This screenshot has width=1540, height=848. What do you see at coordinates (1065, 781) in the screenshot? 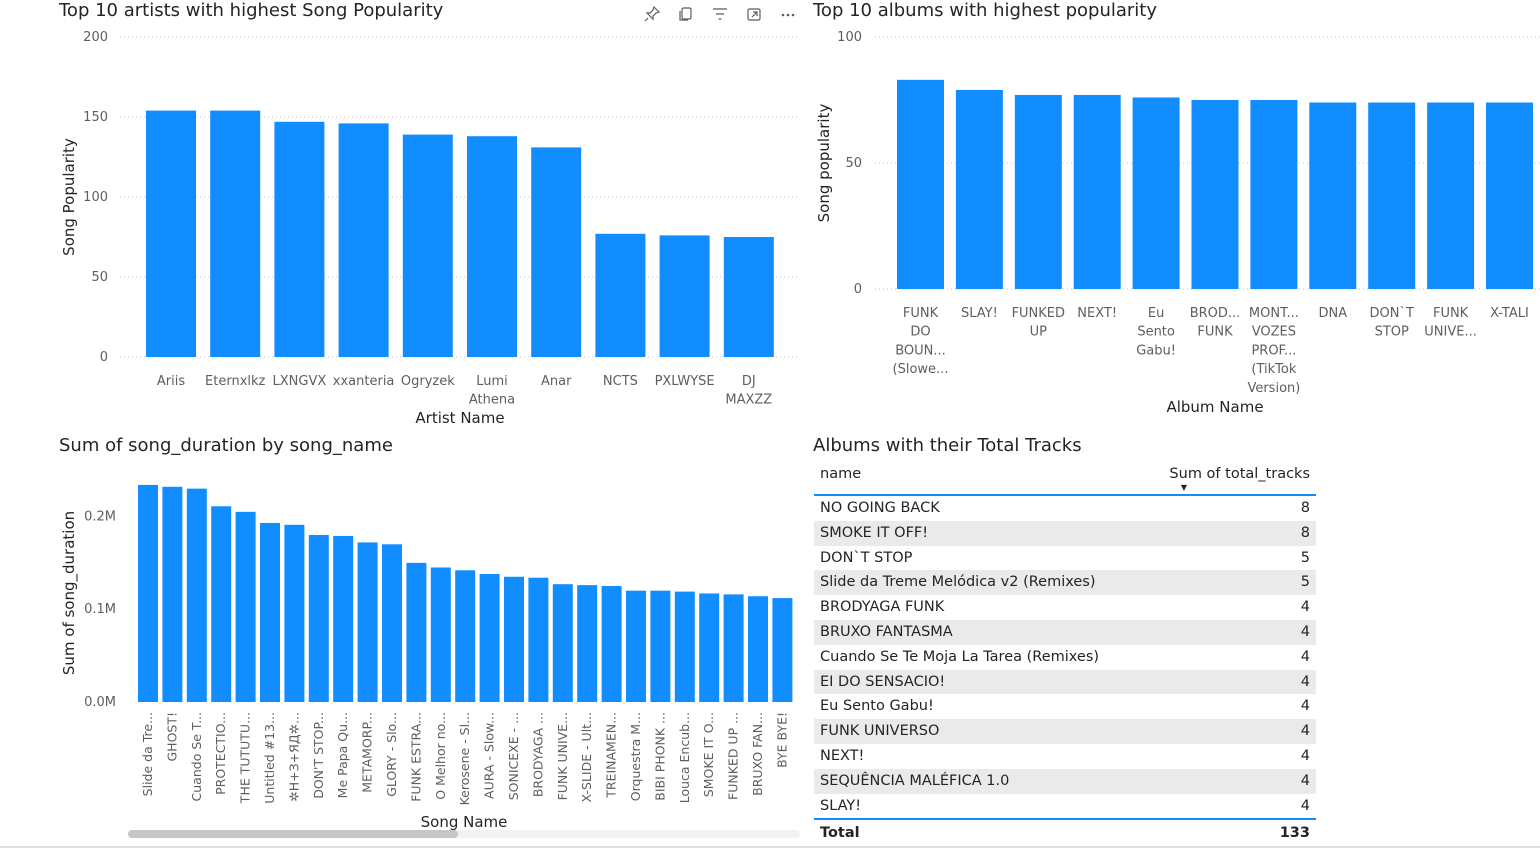
I see `table-row: SEQUÊNCIA MALÉFICA 1.0 4` at bounding box center [1065, 781].